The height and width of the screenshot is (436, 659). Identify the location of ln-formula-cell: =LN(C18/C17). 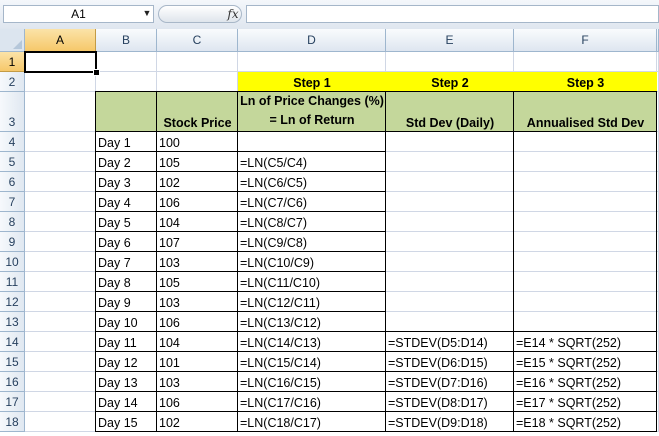
(280, 423).